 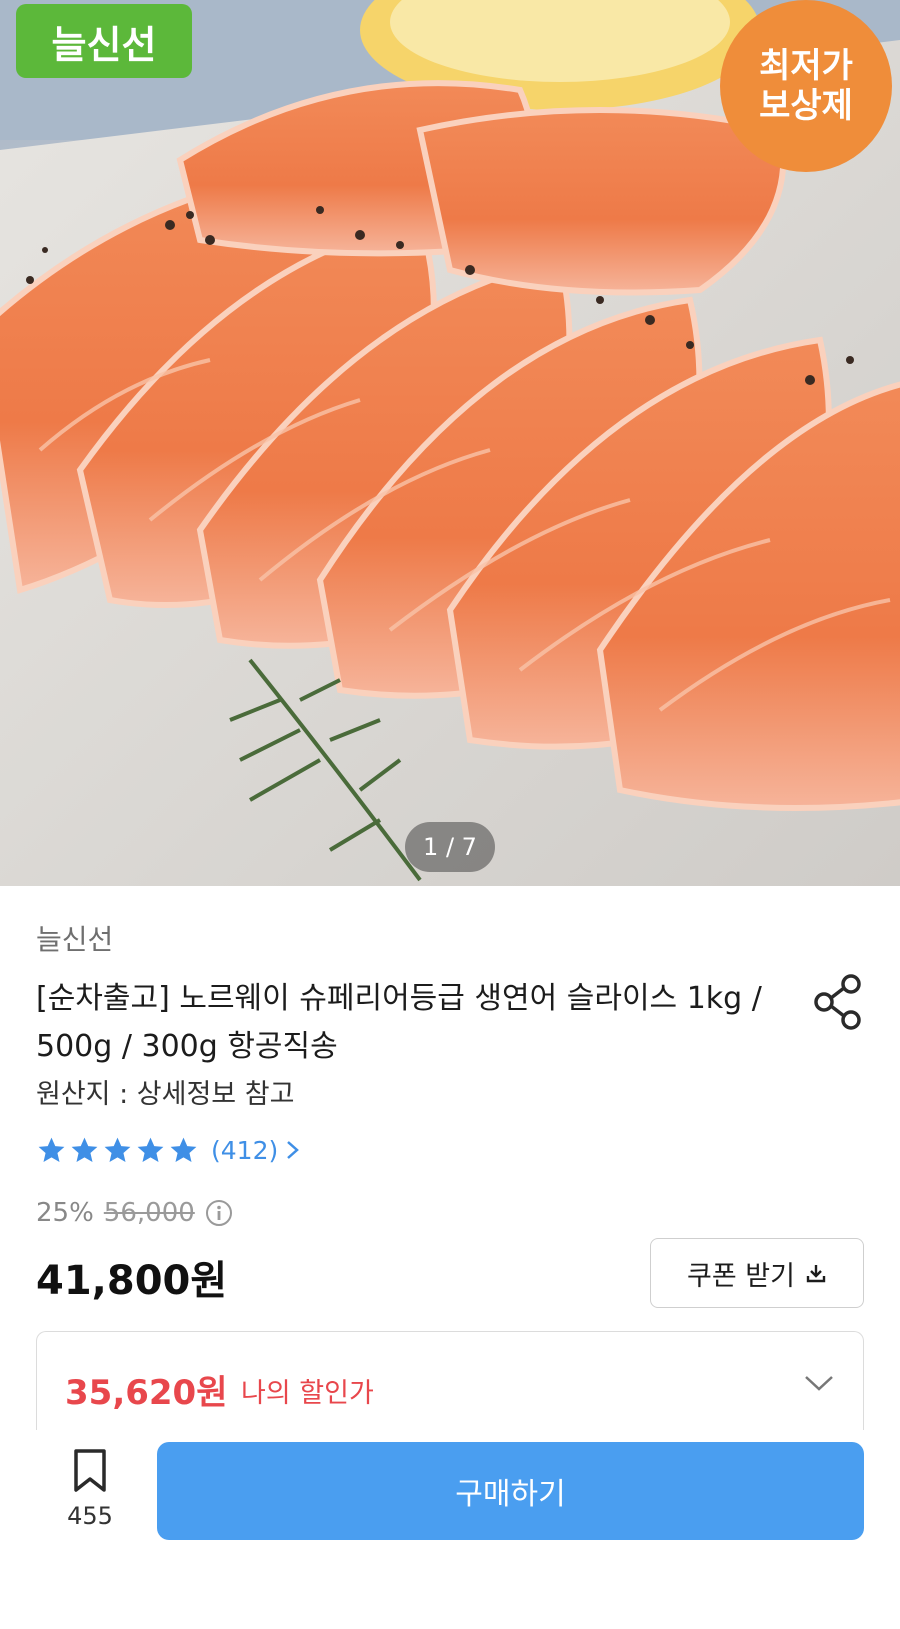 What do you see at coordinates (165, 1094) in the screenshot?
I see `origin-info: 원산지 : 상세정보 참고` at bounding box center [165, 1094].